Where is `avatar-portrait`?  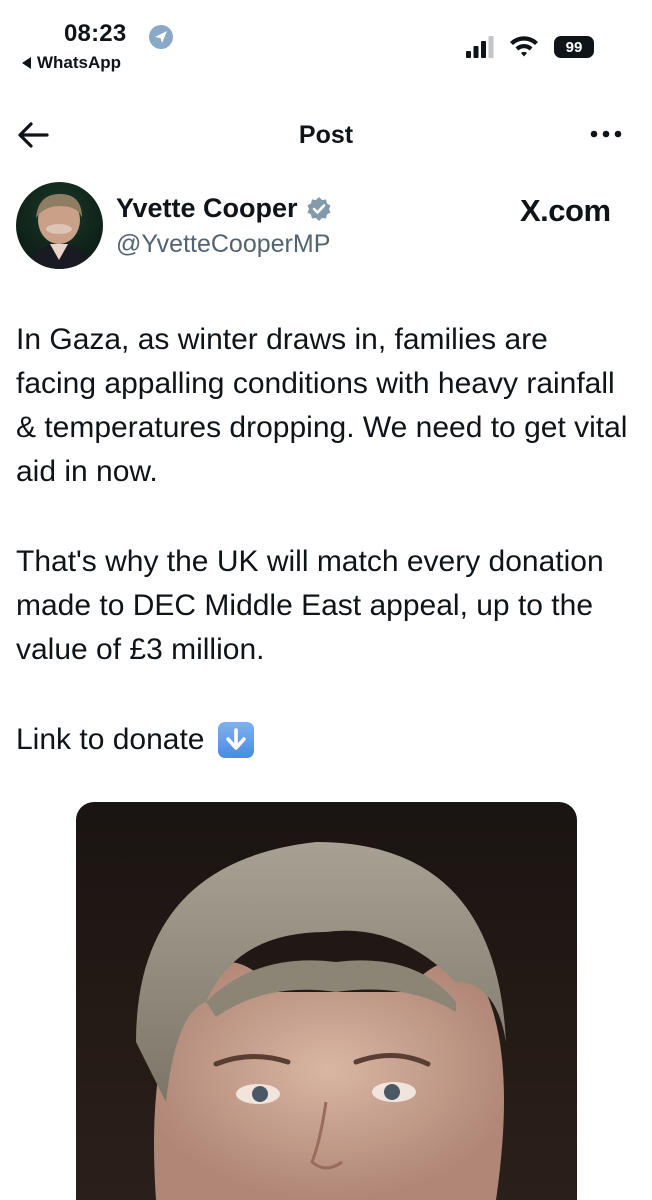
avatar-portrait is located at coordinates (59, 231).